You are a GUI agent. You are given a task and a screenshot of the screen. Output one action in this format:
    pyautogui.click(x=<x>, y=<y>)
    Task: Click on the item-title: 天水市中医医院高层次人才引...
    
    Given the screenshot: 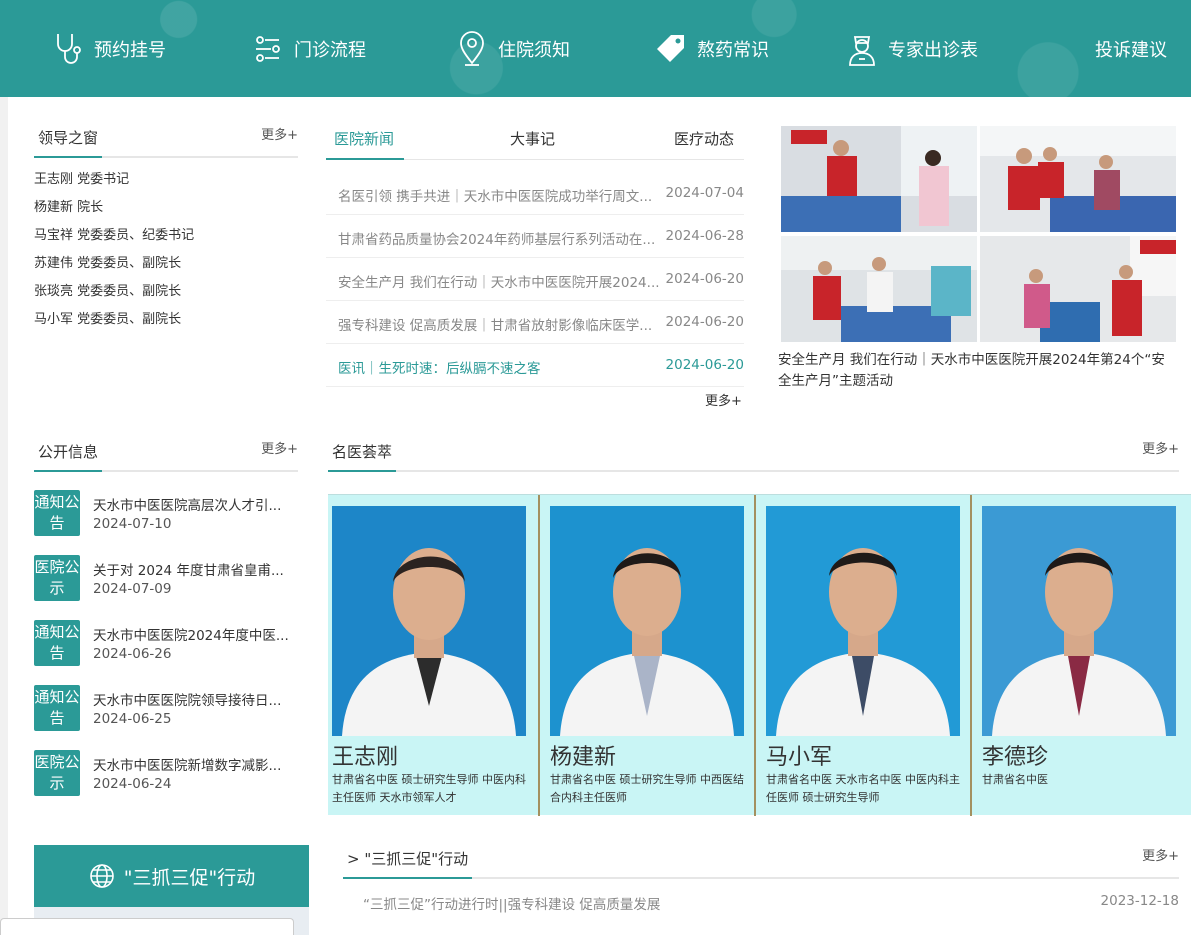 What is the action you would take?
    pyautogui.click(x=187, y=506)
    